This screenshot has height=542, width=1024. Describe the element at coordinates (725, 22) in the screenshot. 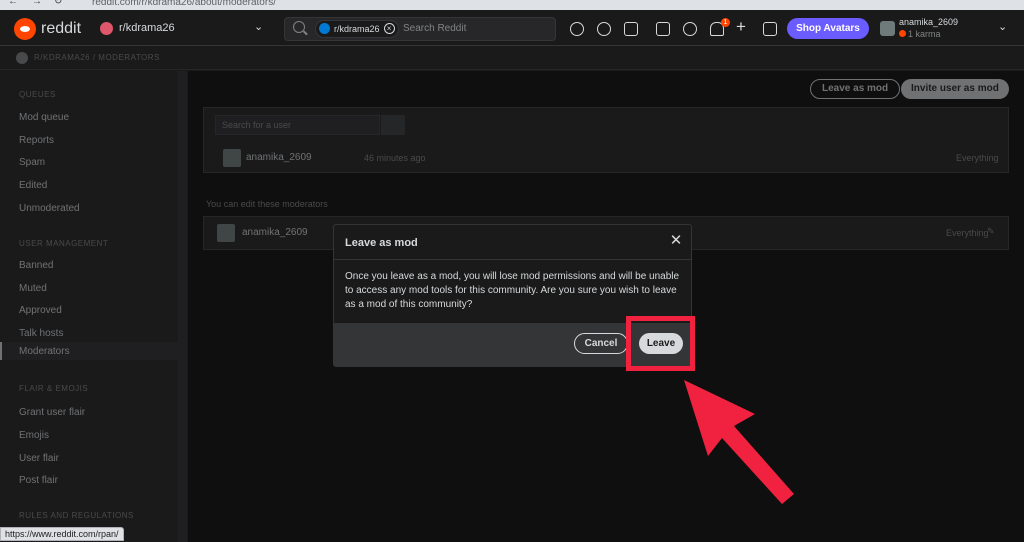

I see `notification-badge: 1` at that location.